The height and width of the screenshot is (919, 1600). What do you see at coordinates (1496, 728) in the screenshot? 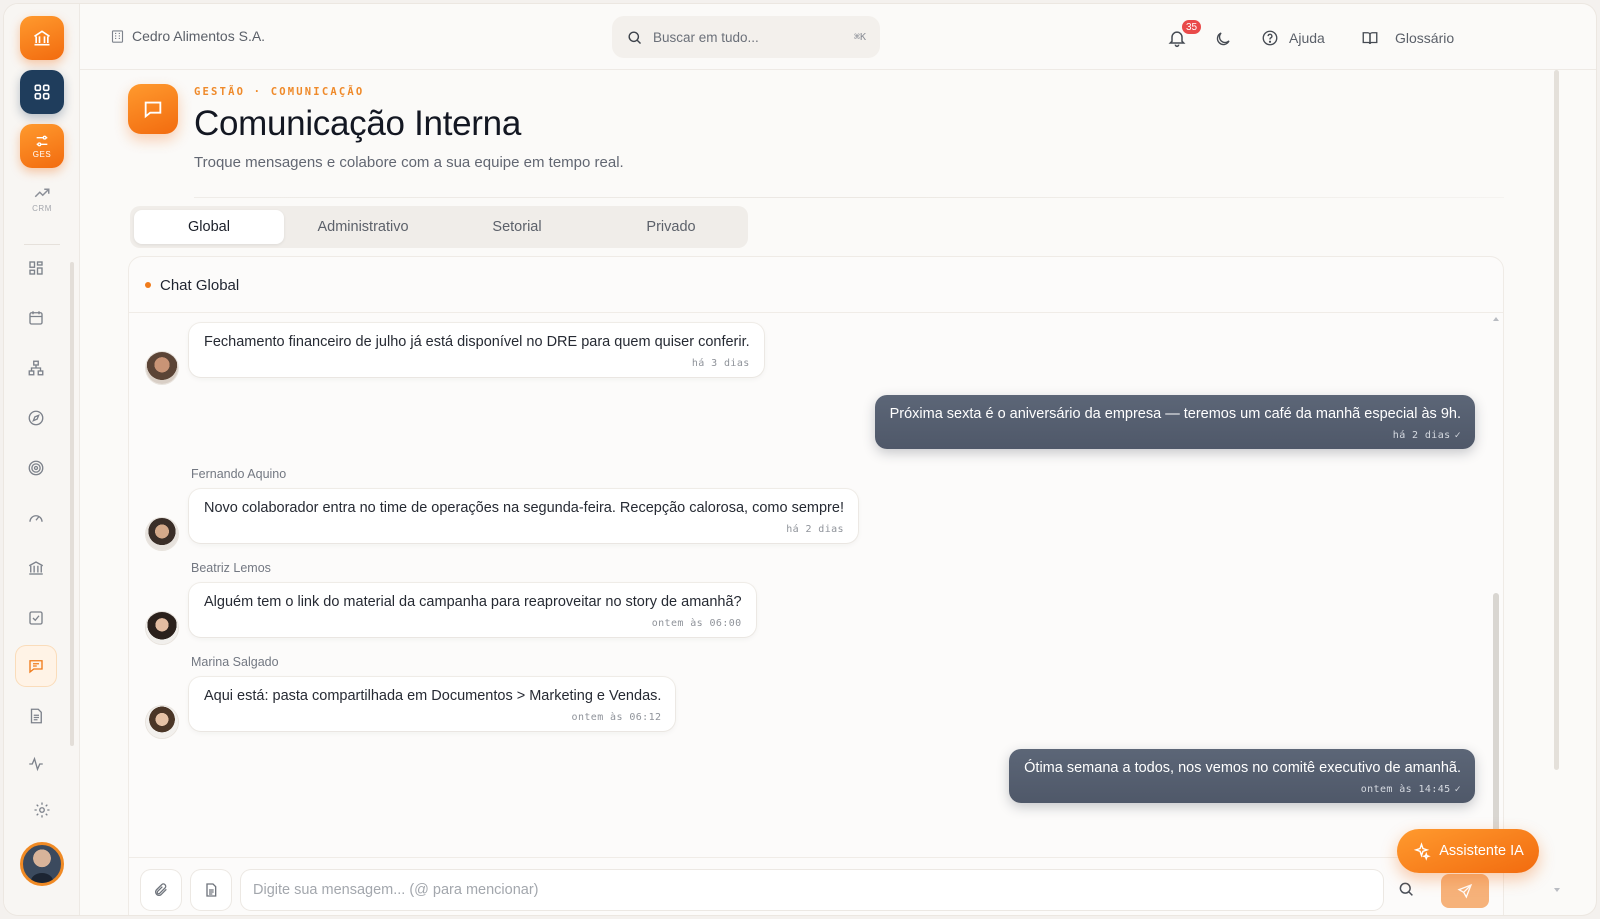
I see `scroll-thumb` at bounding box center [1496, 728].